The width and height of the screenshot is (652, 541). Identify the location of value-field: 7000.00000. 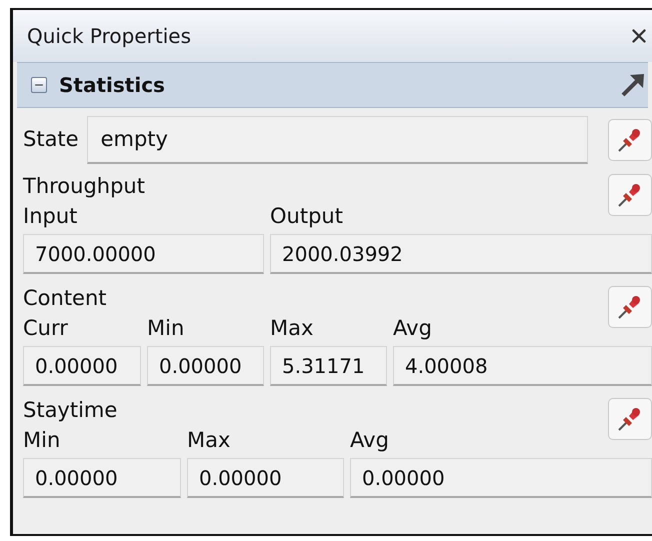
(143, 254).